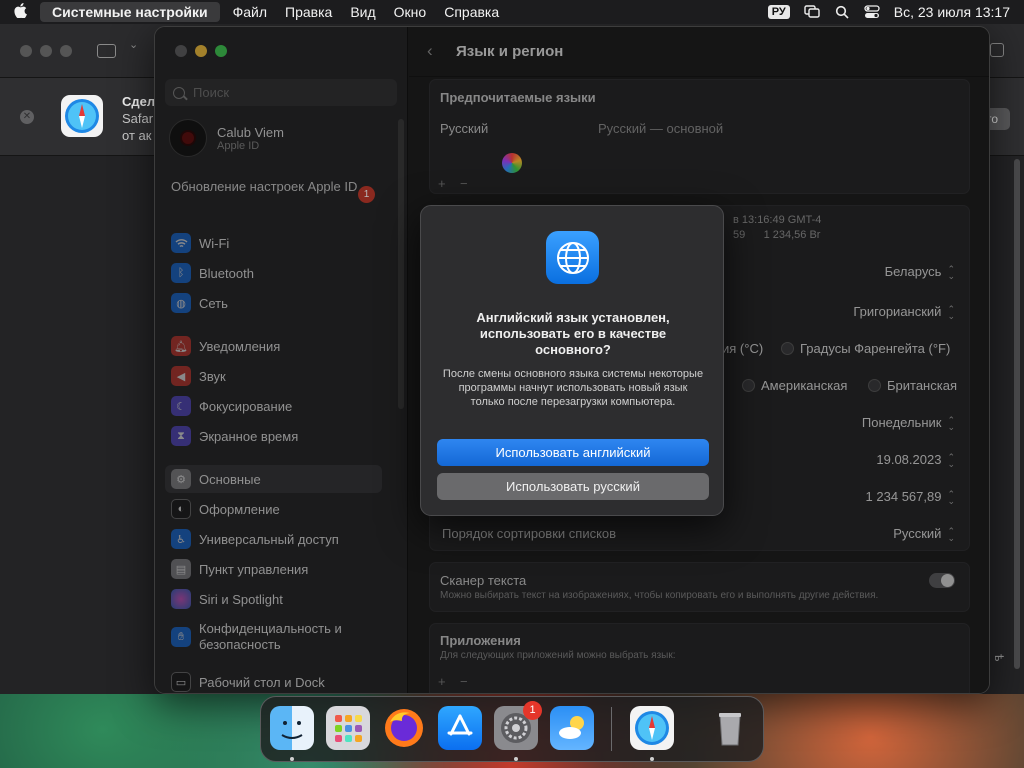 The image size is (1024, 768). I want to click on globe-icon, so click(572, 257).